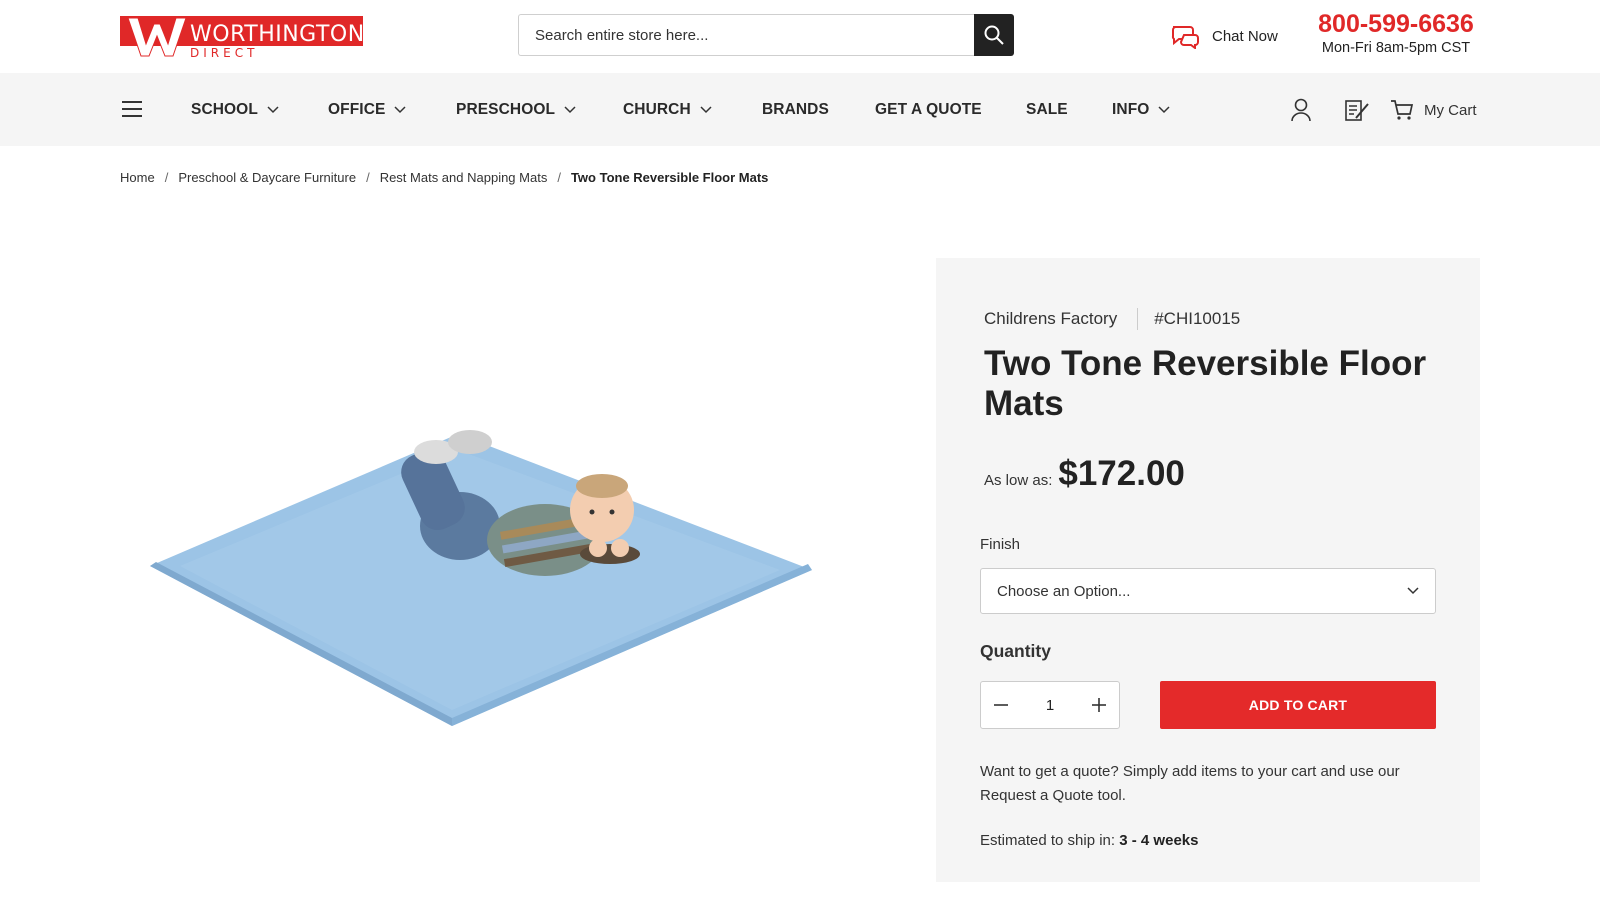  I want to click on nav-item-office: OFFICE, so click(367, 110).